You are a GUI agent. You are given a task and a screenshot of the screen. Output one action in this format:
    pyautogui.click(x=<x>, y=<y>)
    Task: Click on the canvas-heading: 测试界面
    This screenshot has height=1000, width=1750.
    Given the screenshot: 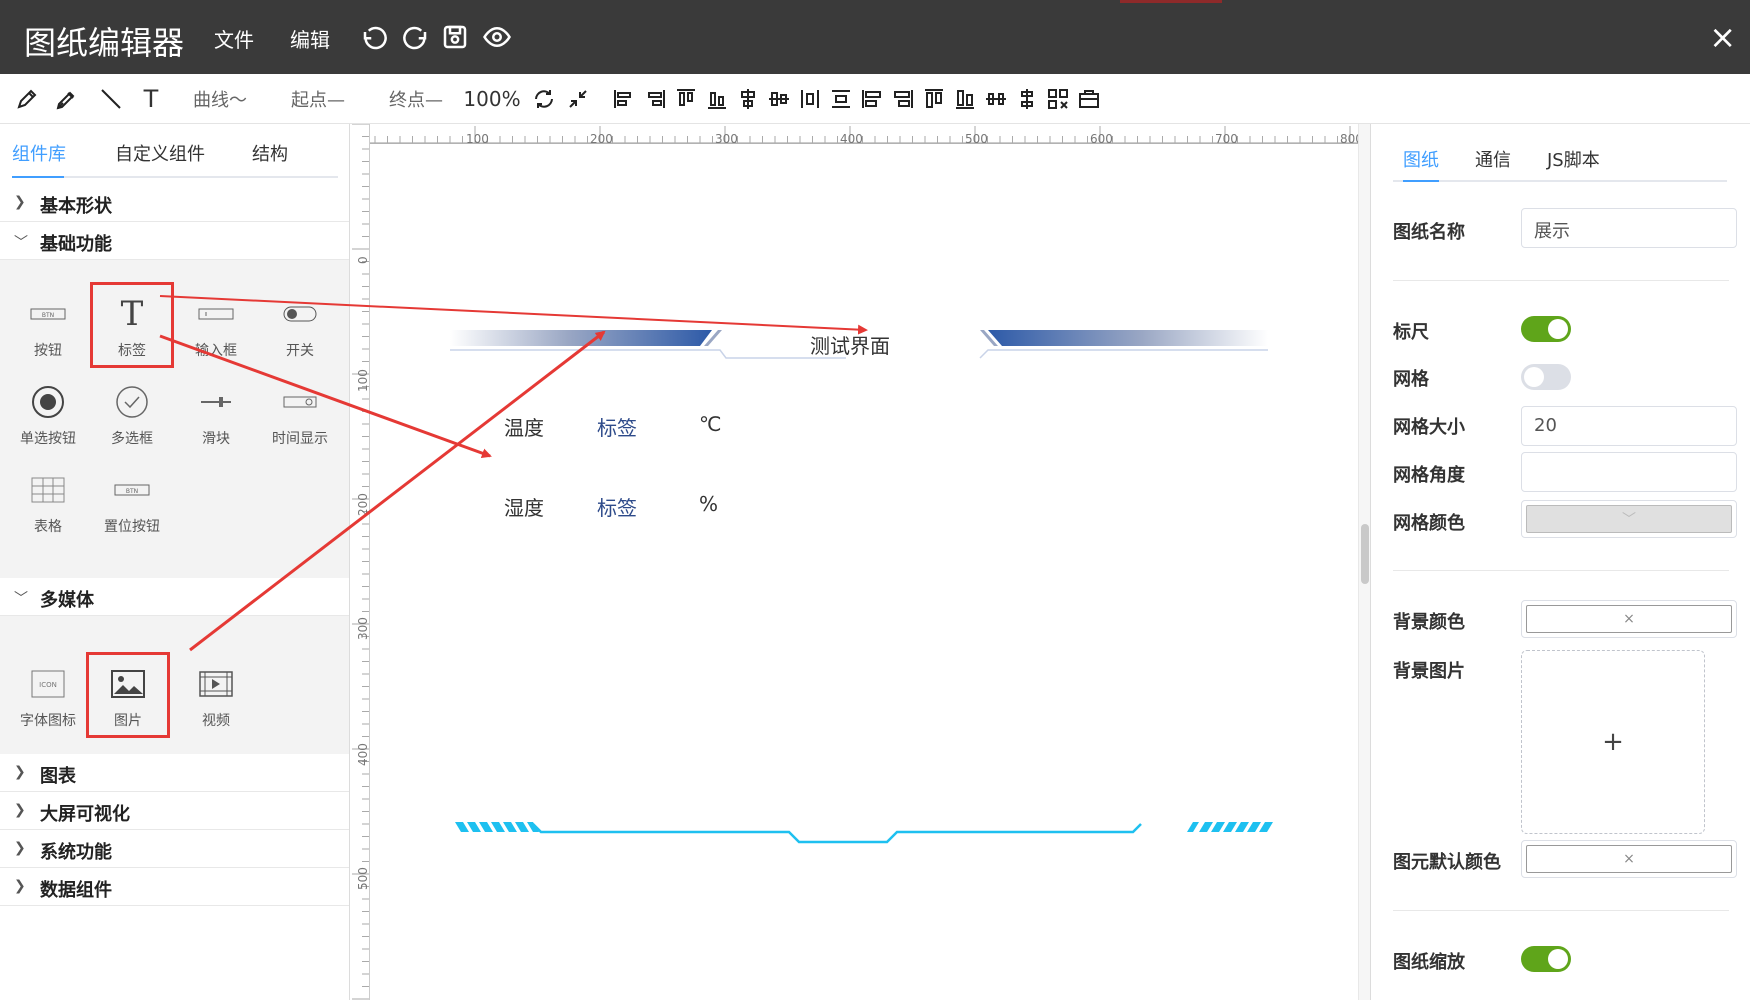 What is the action you would take?
    pyautogui.click(x=850, y=344)
    